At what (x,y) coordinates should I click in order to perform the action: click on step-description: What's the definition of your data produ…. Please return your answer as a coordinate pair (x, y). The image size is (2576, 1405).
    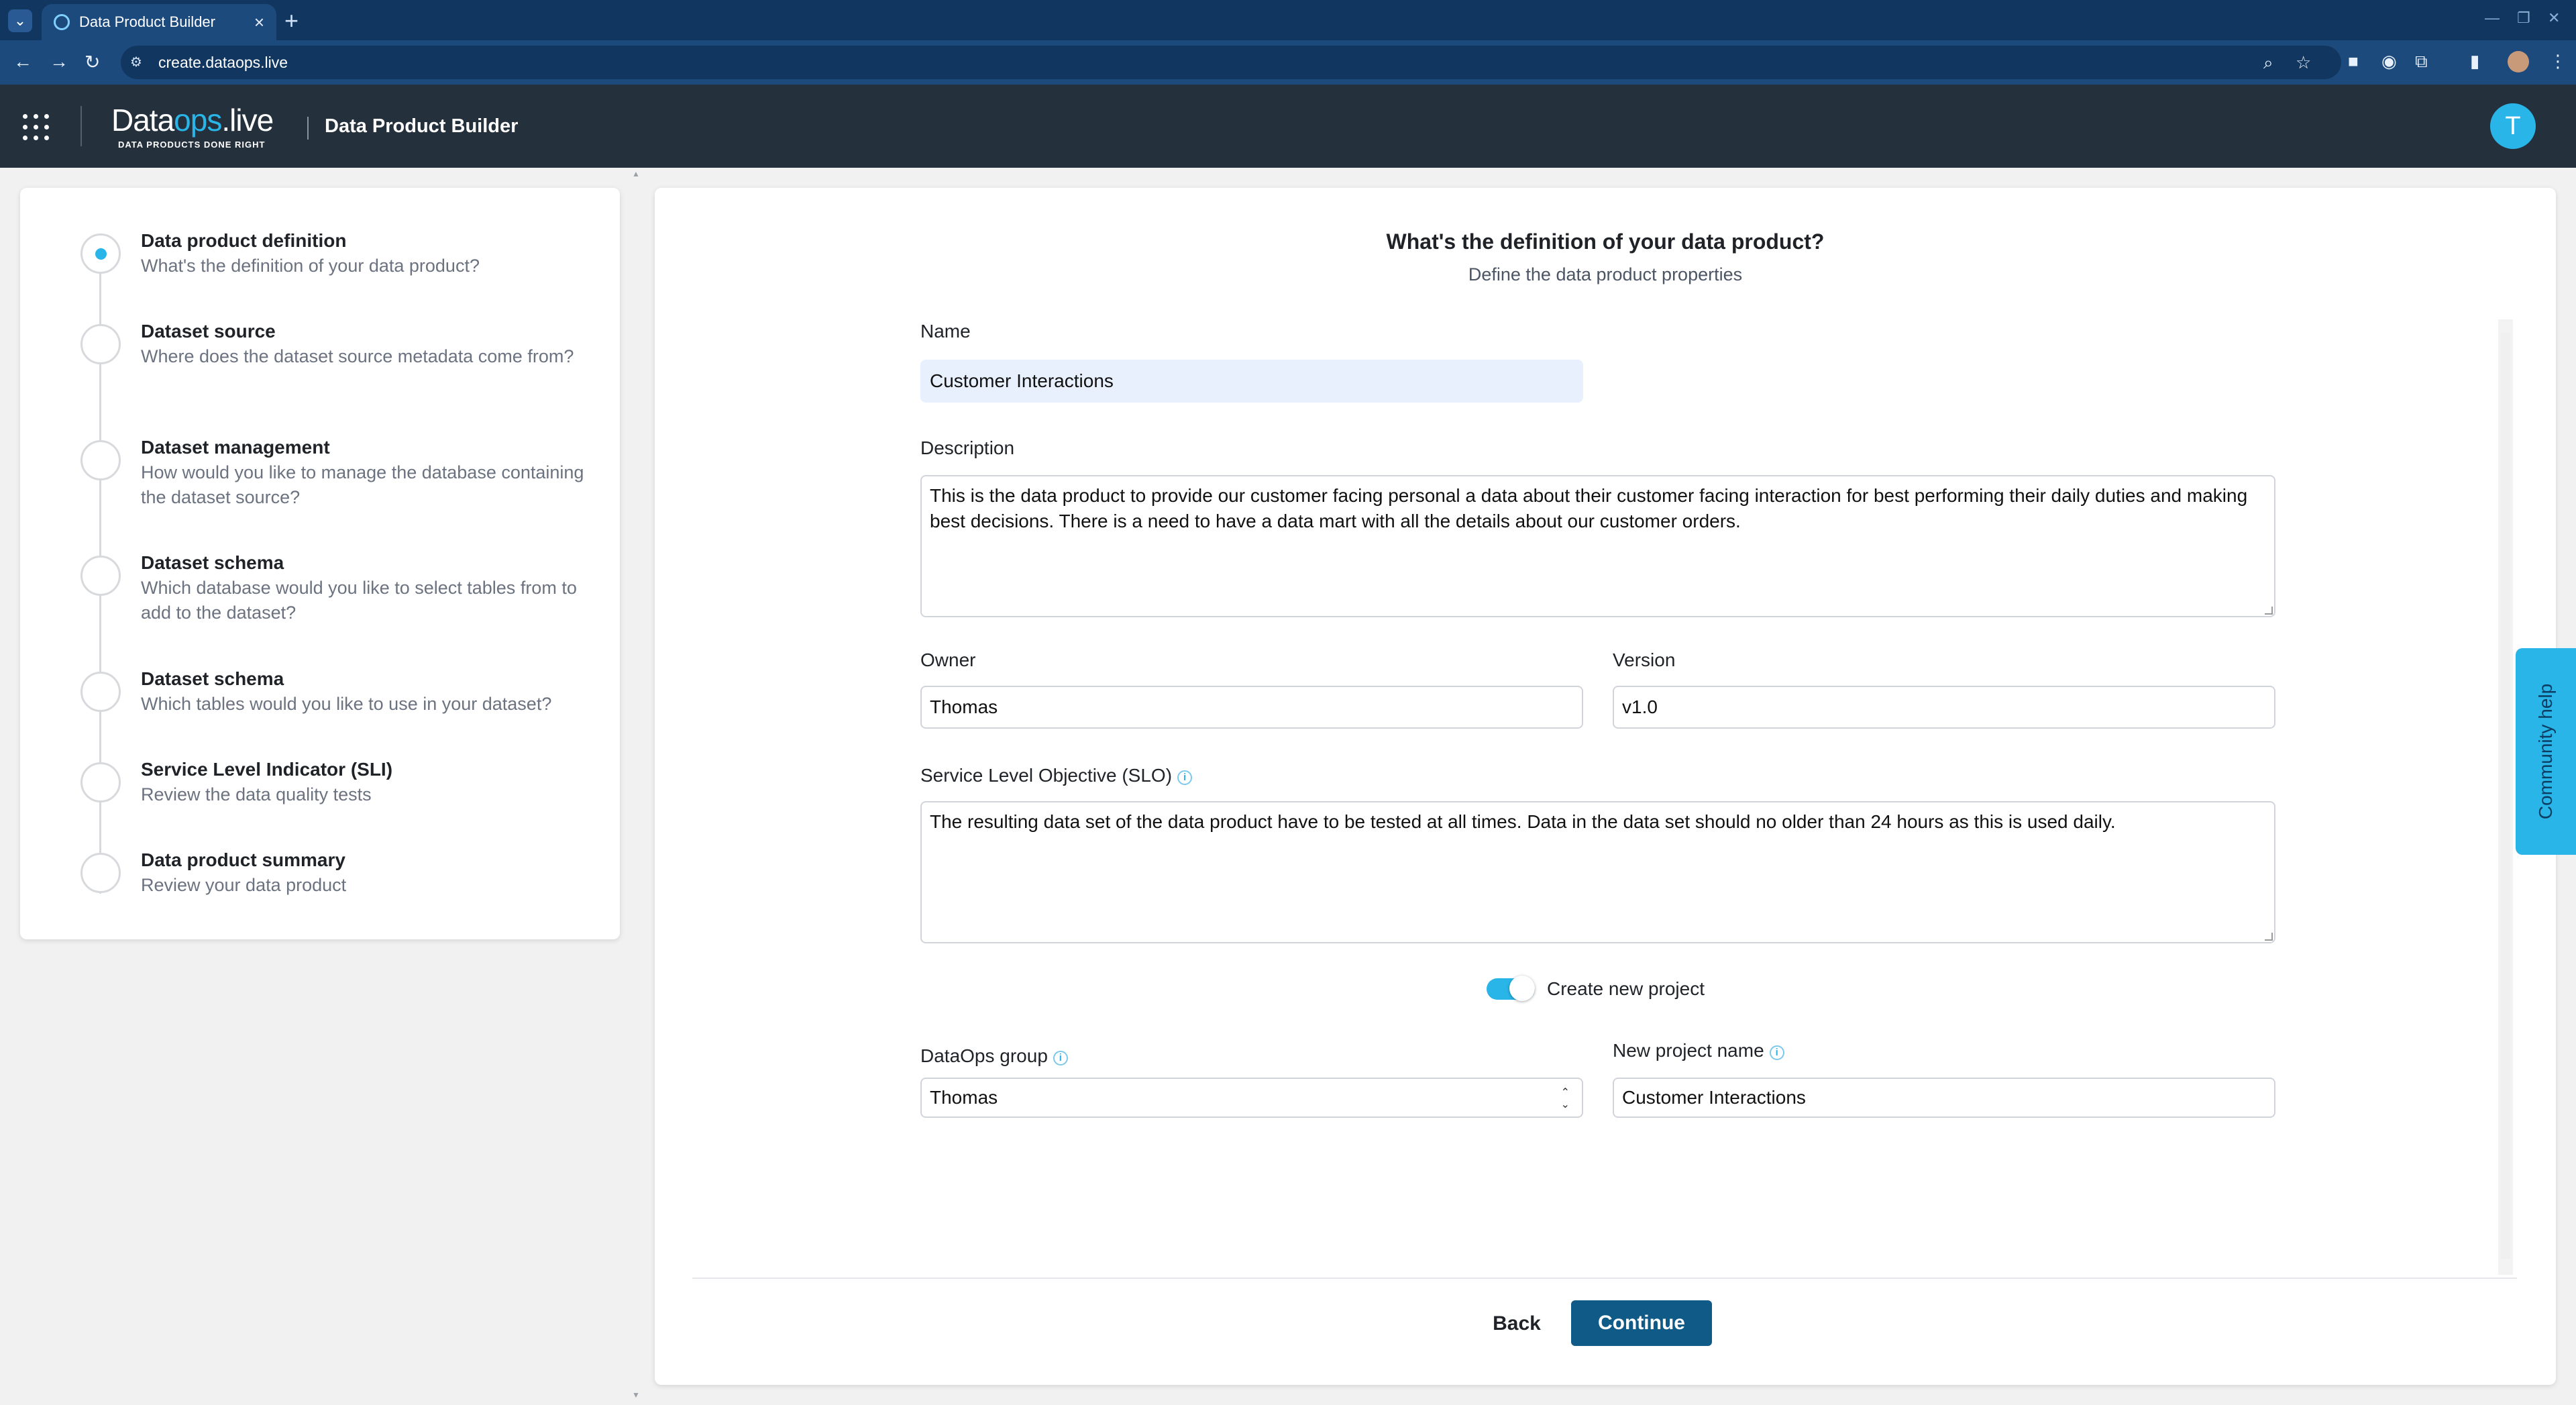
    Looking at the image, I should click on (310, 266).